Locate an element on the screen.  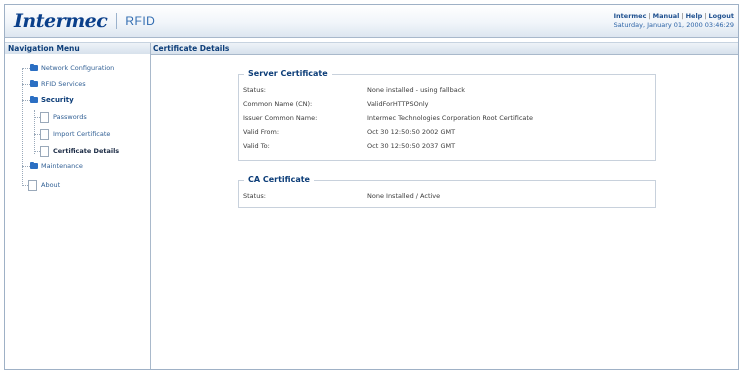
current-datetime: Saturday, January 01, 2000 03:46:29 is located at coordinates (673, 25).